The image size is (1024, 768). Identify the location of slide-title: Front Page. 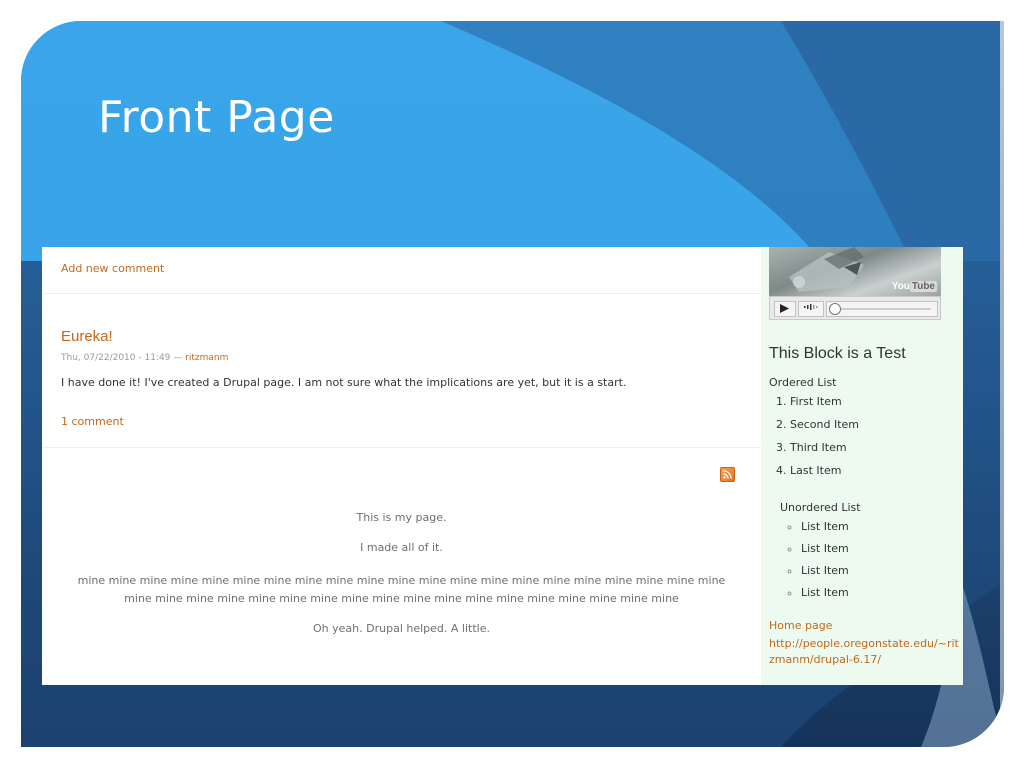
(216, 117).